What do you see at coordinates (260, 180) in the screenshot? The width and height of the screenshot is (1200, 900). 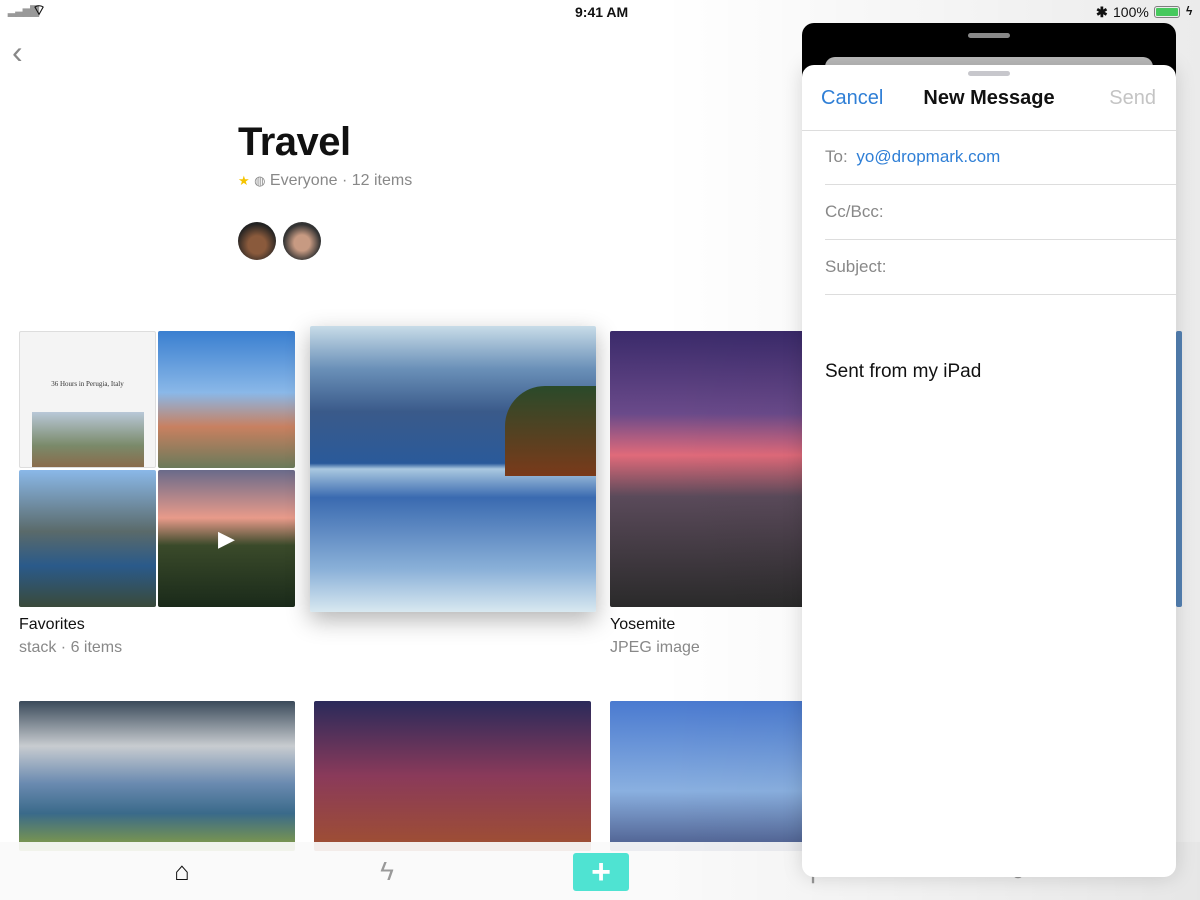 I see `globe-icon: ◍` at bounding box center [260, 180].